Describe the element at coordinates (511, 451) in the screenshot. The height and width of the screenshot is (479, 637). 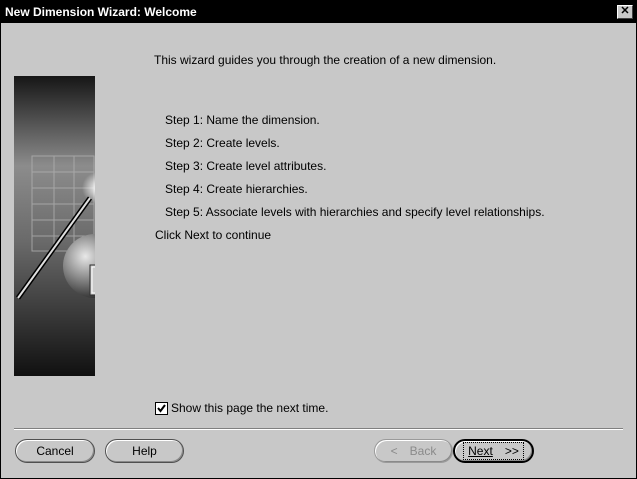
I see `chevron-right-icon: >>` at that location.